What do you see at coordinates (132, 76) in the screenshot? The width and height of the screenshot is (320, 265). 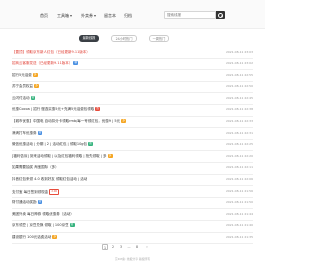 I see `list-item: 招行5元话费多 2021-08-11 22:55` at bounding box center [132, 76].